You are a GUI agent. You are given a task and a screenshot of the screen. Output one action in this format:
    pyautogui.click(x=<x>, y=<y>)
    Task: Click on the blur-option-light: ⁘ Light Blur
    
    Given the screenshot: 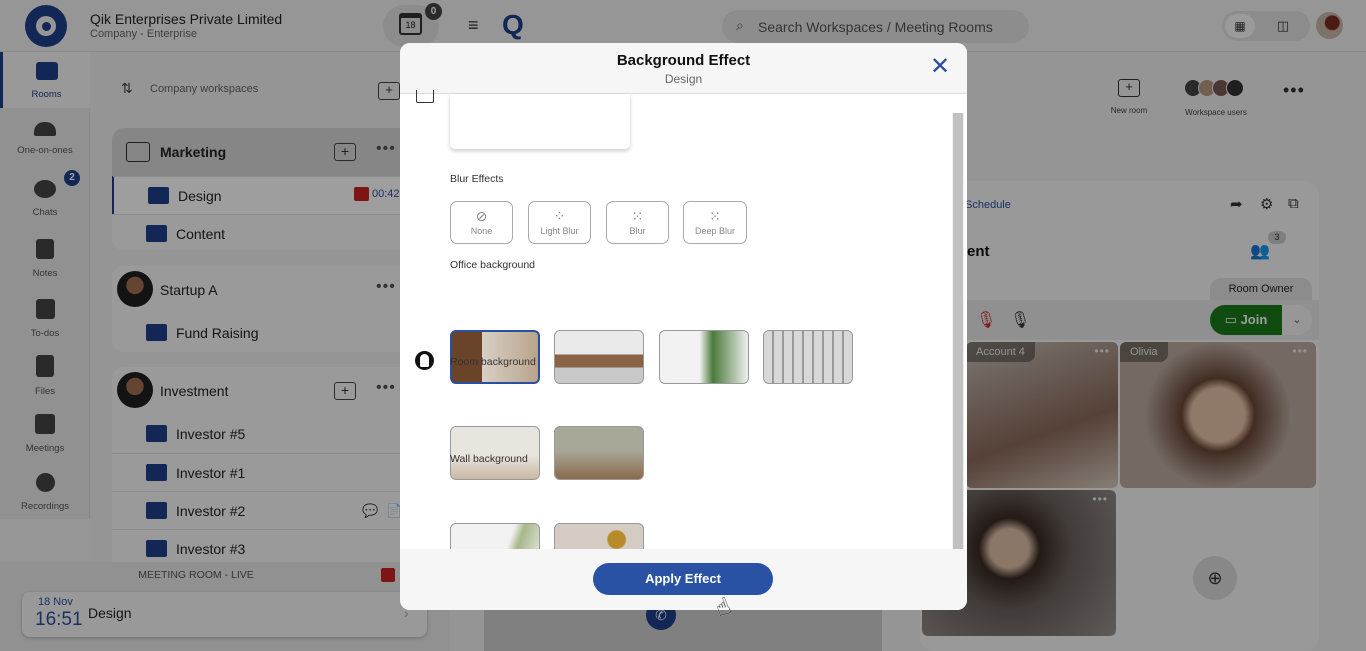 What is the action you would take?
    pyautogui.click(x=559, y=222)
    